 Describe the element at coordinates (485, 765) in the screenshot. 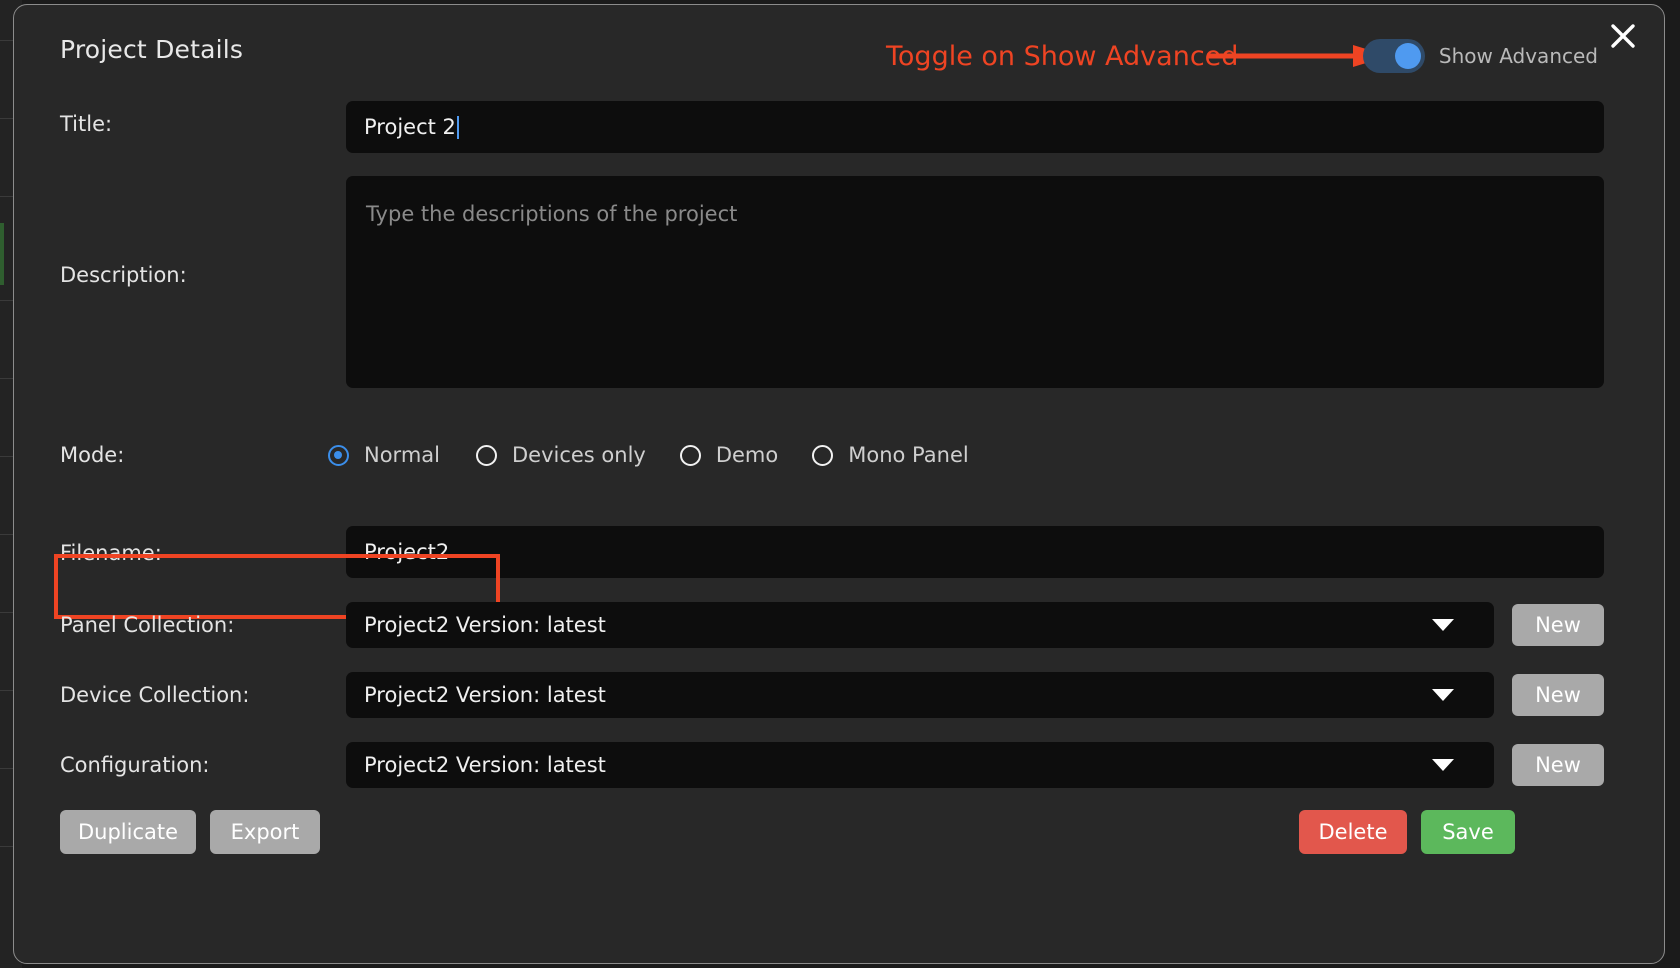

I see `configuration-value: Project2 Version: latest` at that location.